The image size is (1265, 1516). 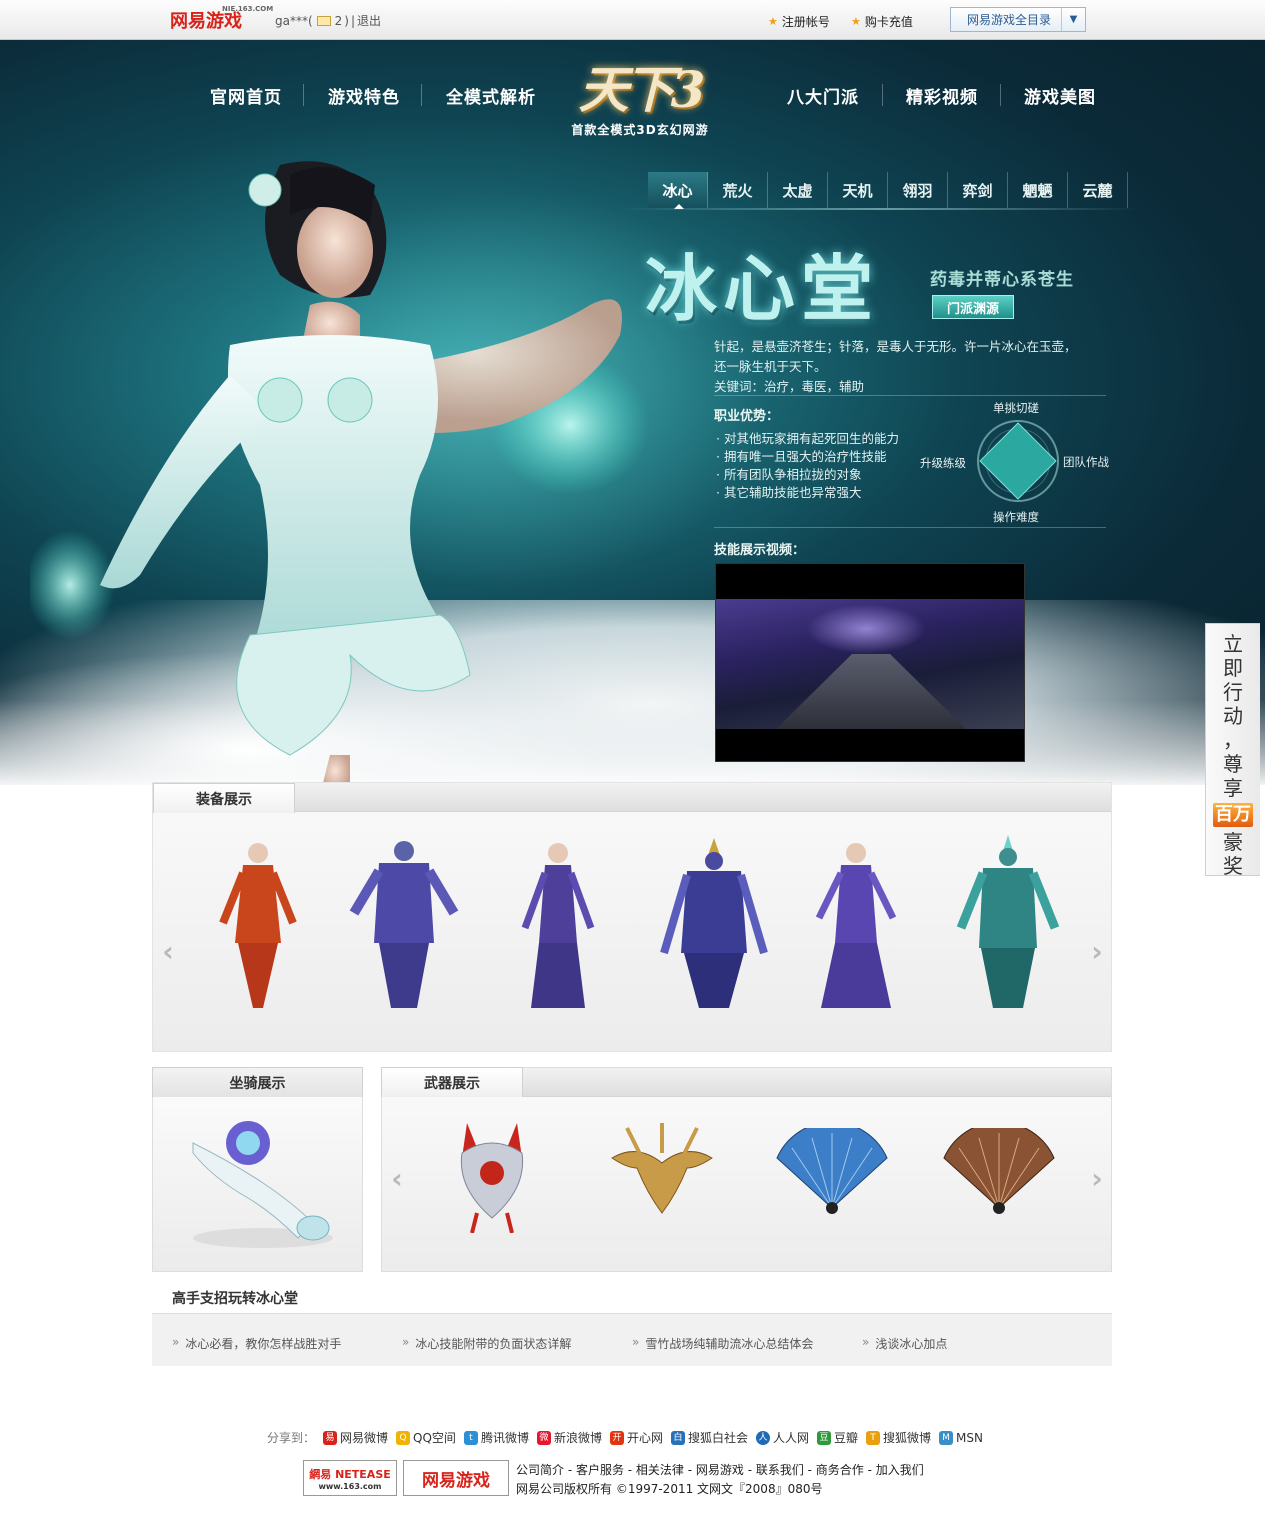 I want to click on tip-text: 冰心必看，教你怎样战胜对手, so click(x=263, y=1344).